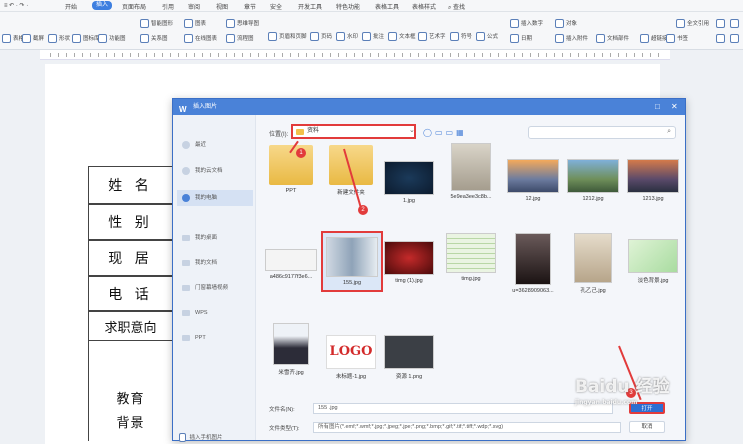  I want to click on sidebar-item-label: PPT, so click(200, 338).